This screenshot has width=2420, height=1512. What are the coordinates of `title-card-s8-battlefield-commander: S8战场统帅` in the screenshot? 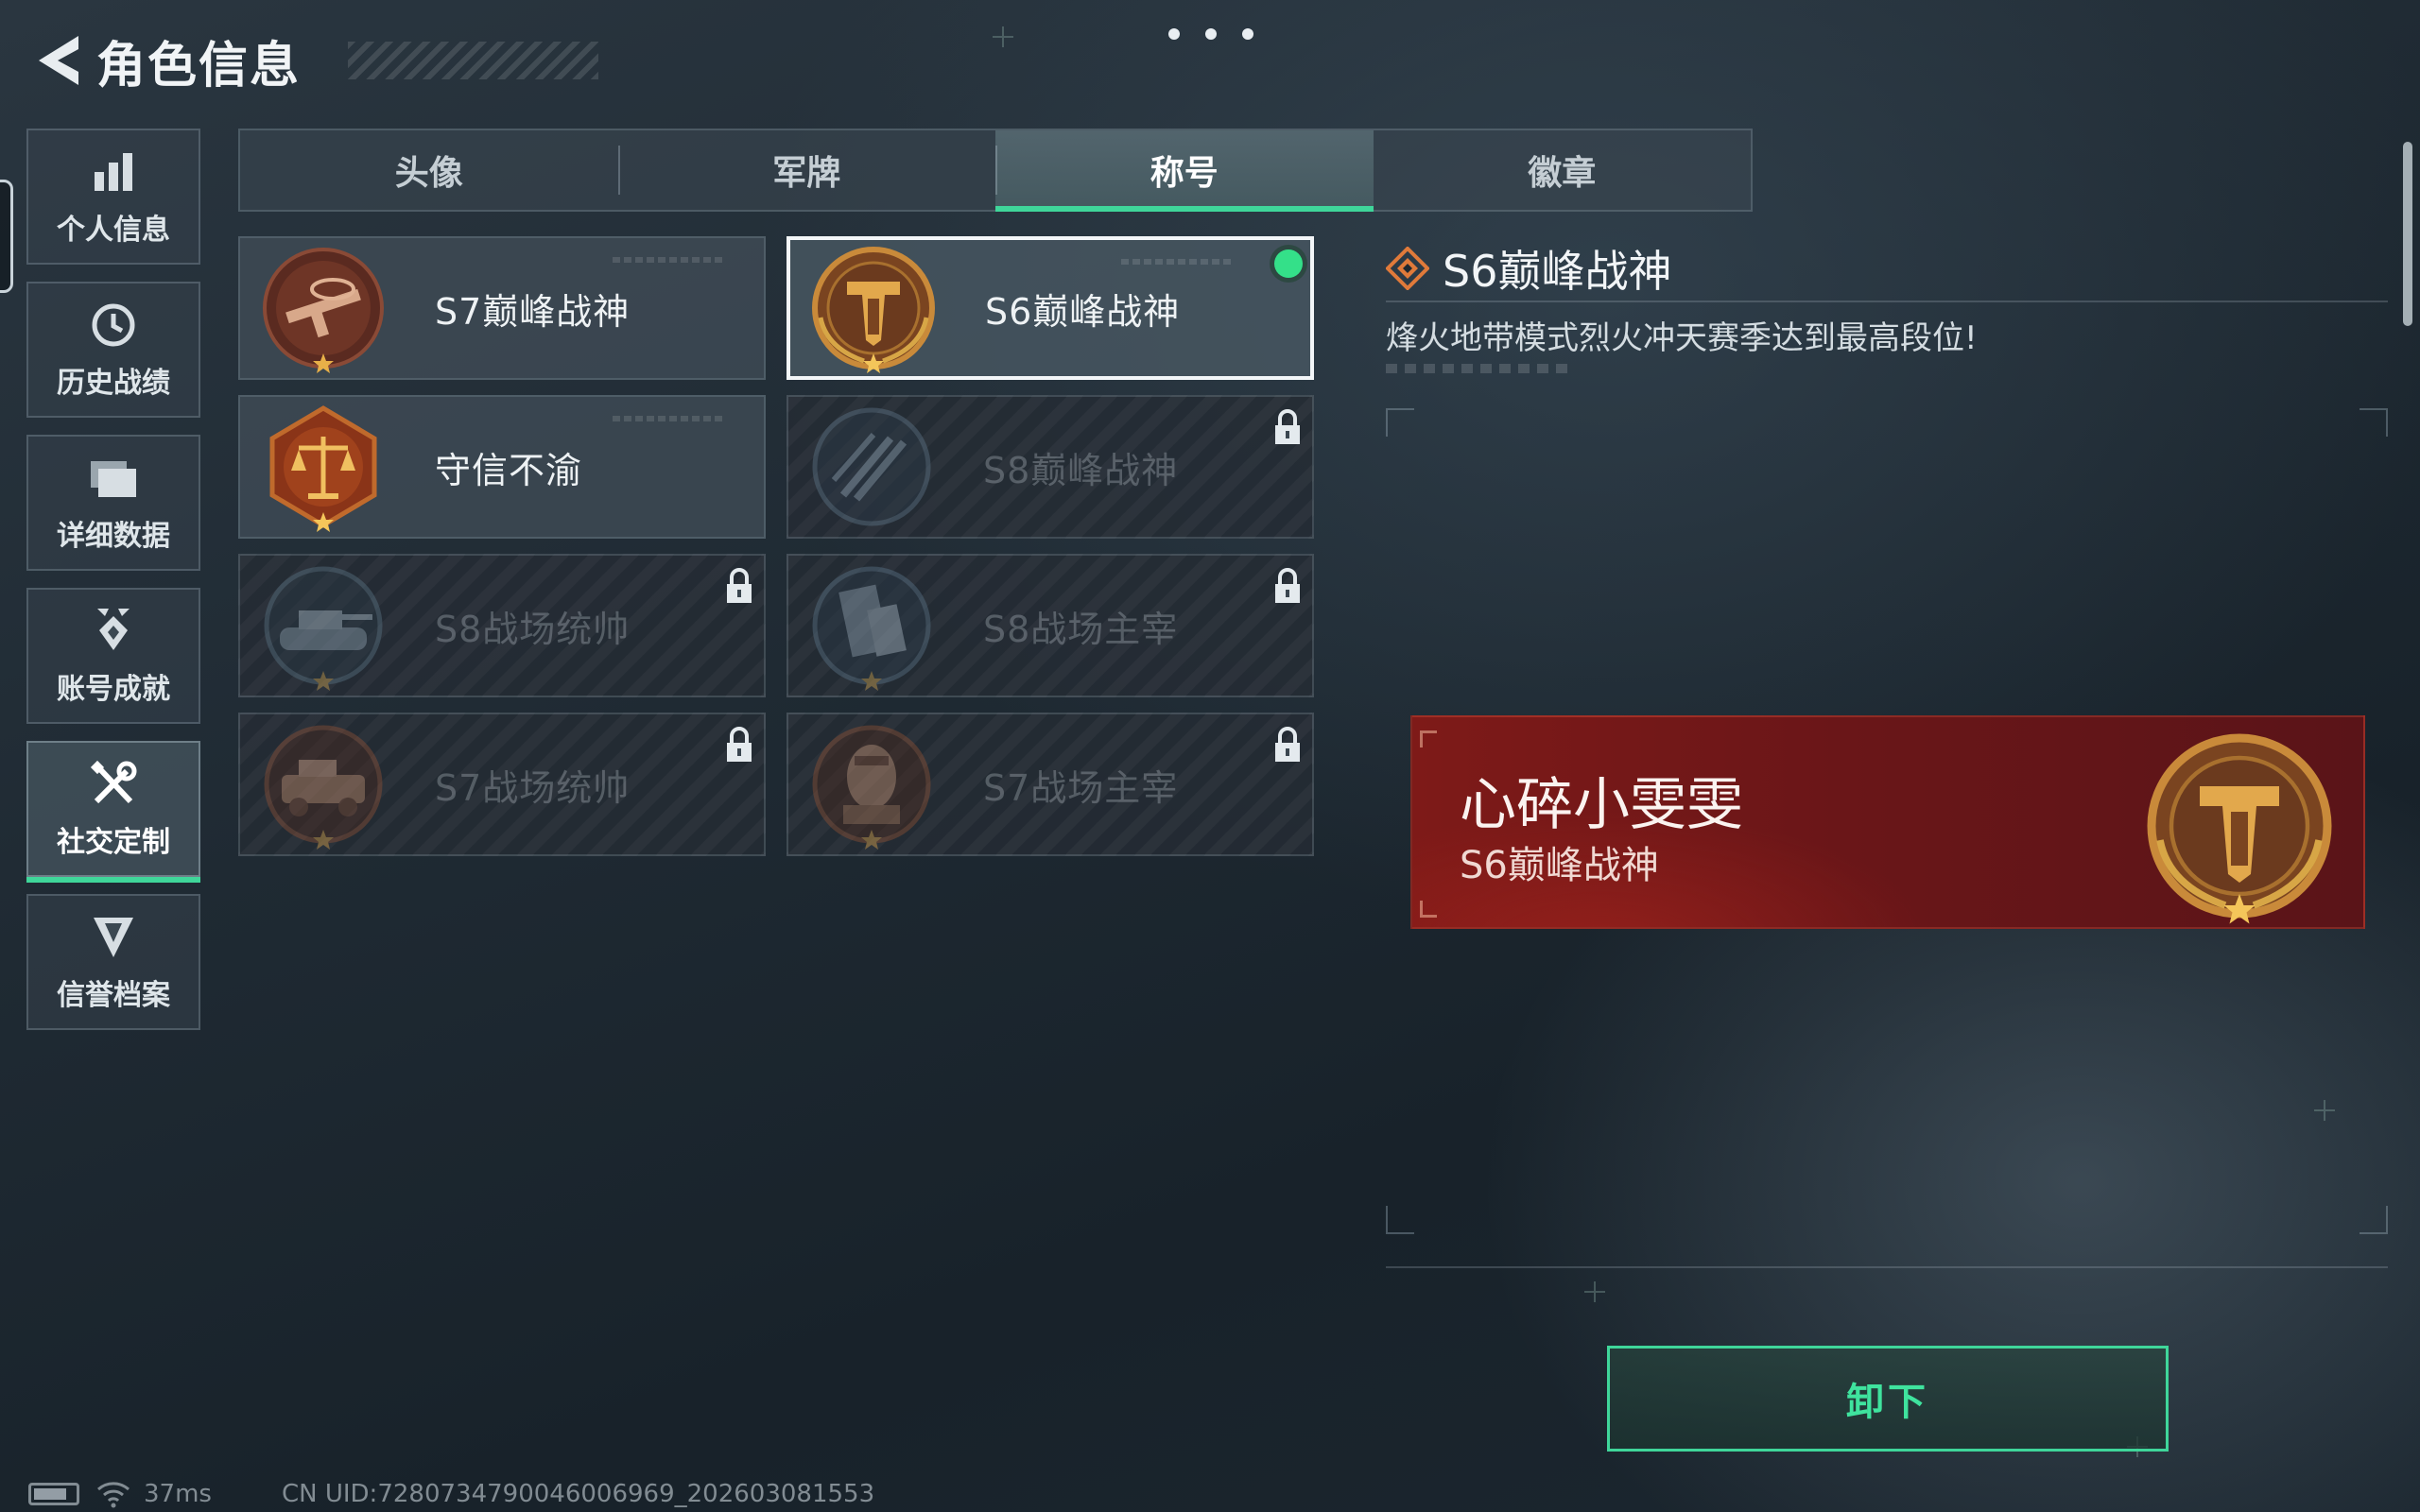 It's located at (502, 625).